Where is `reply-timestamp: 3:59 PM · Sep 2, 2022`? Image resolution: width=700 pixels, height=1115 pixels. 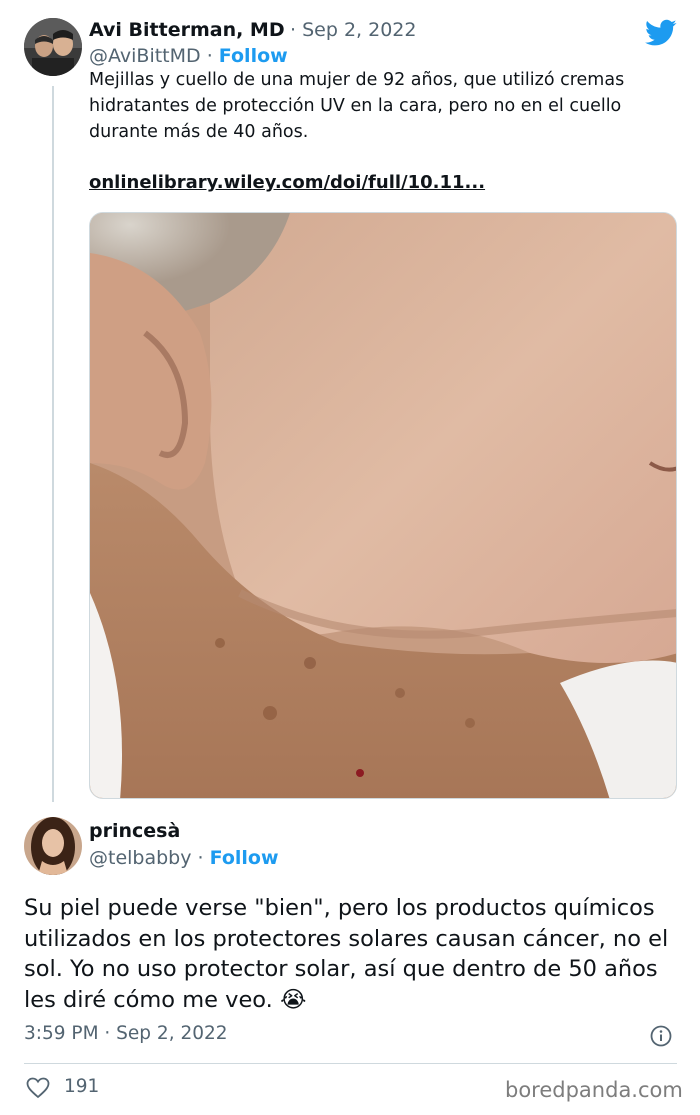
reply-timestamp: 3:59 PM · Sep 2, 2022 is located at coordinates (126, 1033).